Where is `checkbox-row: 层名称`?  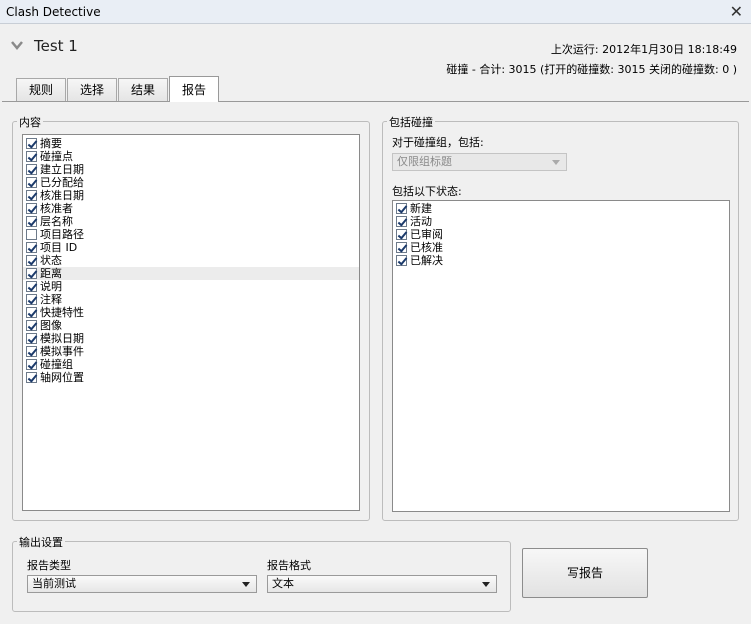 checkbox-row: 层名称 is located at coordinates (191, 221).